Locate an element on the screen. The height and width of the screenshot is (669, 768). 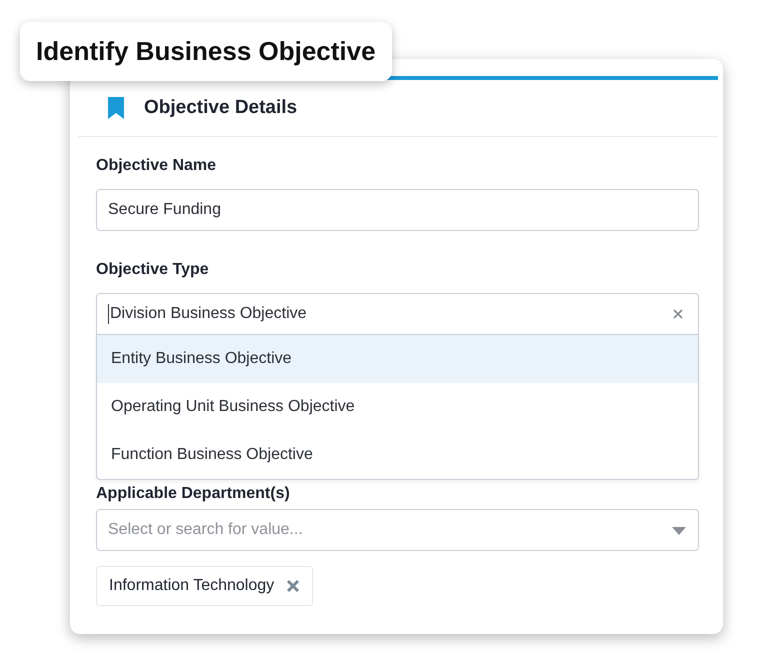
combo-field: Division Business Objective is located at coordinates (397, 314).